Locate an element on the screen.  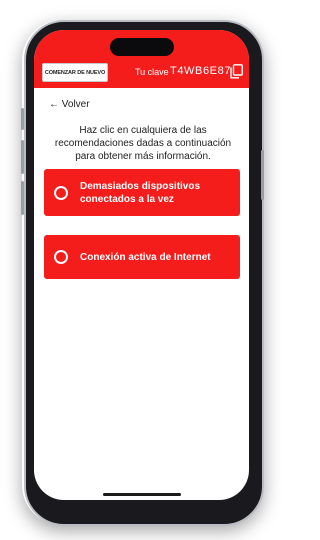
phone-power-button is located at coordinates (262, 175).